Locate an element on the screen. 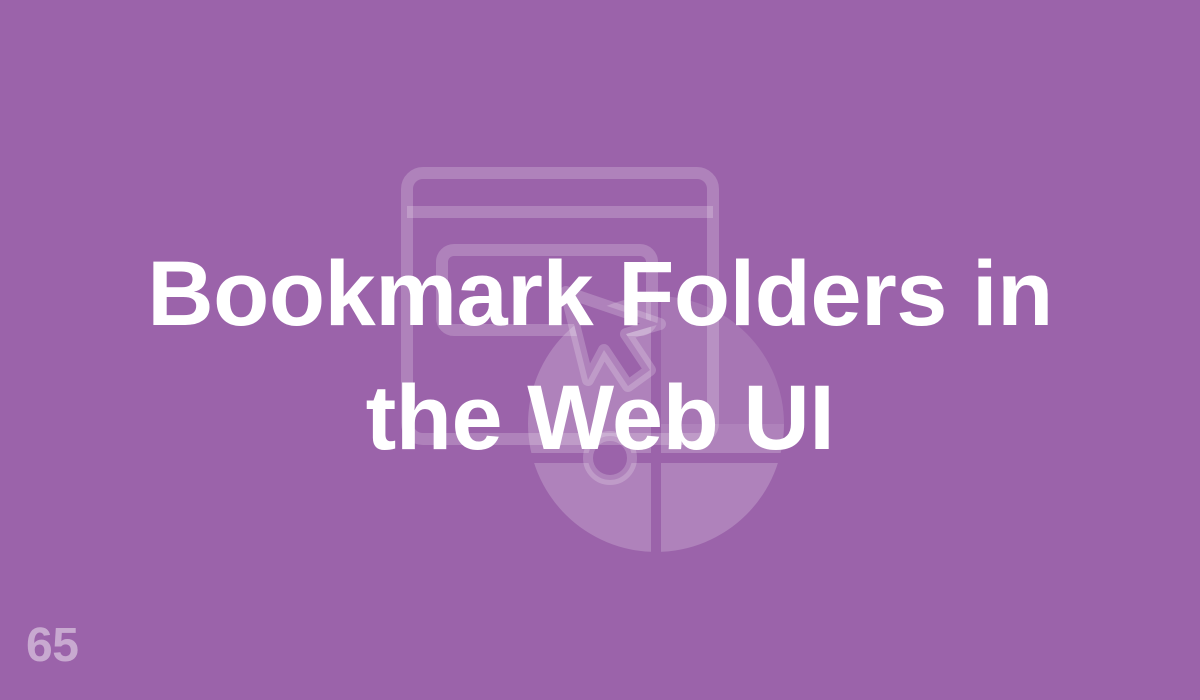 This screenshot has width=1200, height=700. title-line-2: the Web UI is located at coordinates (600, 418).